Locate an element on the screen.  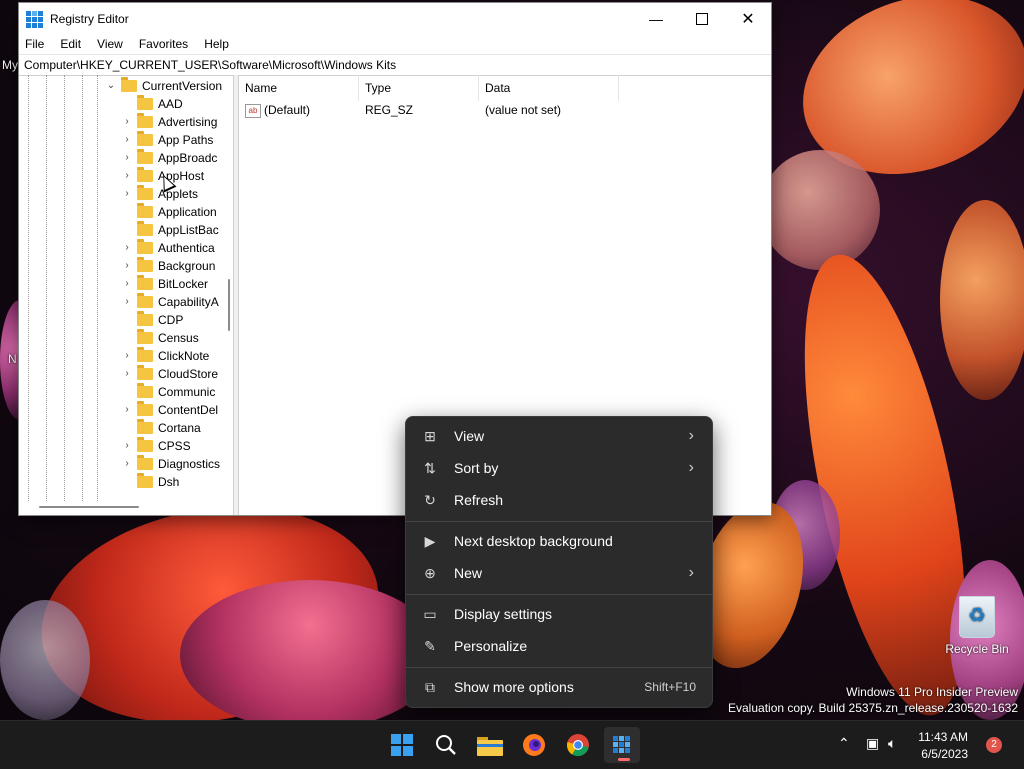
menu-item-refresh: ↻ Refresh is located at coordinates (559, 500).